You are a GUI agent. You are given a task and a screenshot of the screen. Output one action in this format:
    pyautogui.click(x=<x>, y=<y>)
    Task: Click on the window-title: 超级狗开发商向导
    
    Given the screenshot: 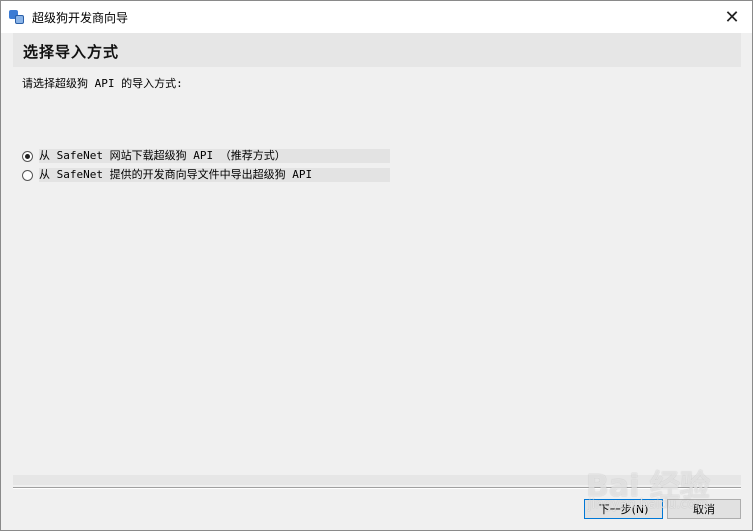 What is the action you would take?
    pyautogui.click(x=80, y=17)
    